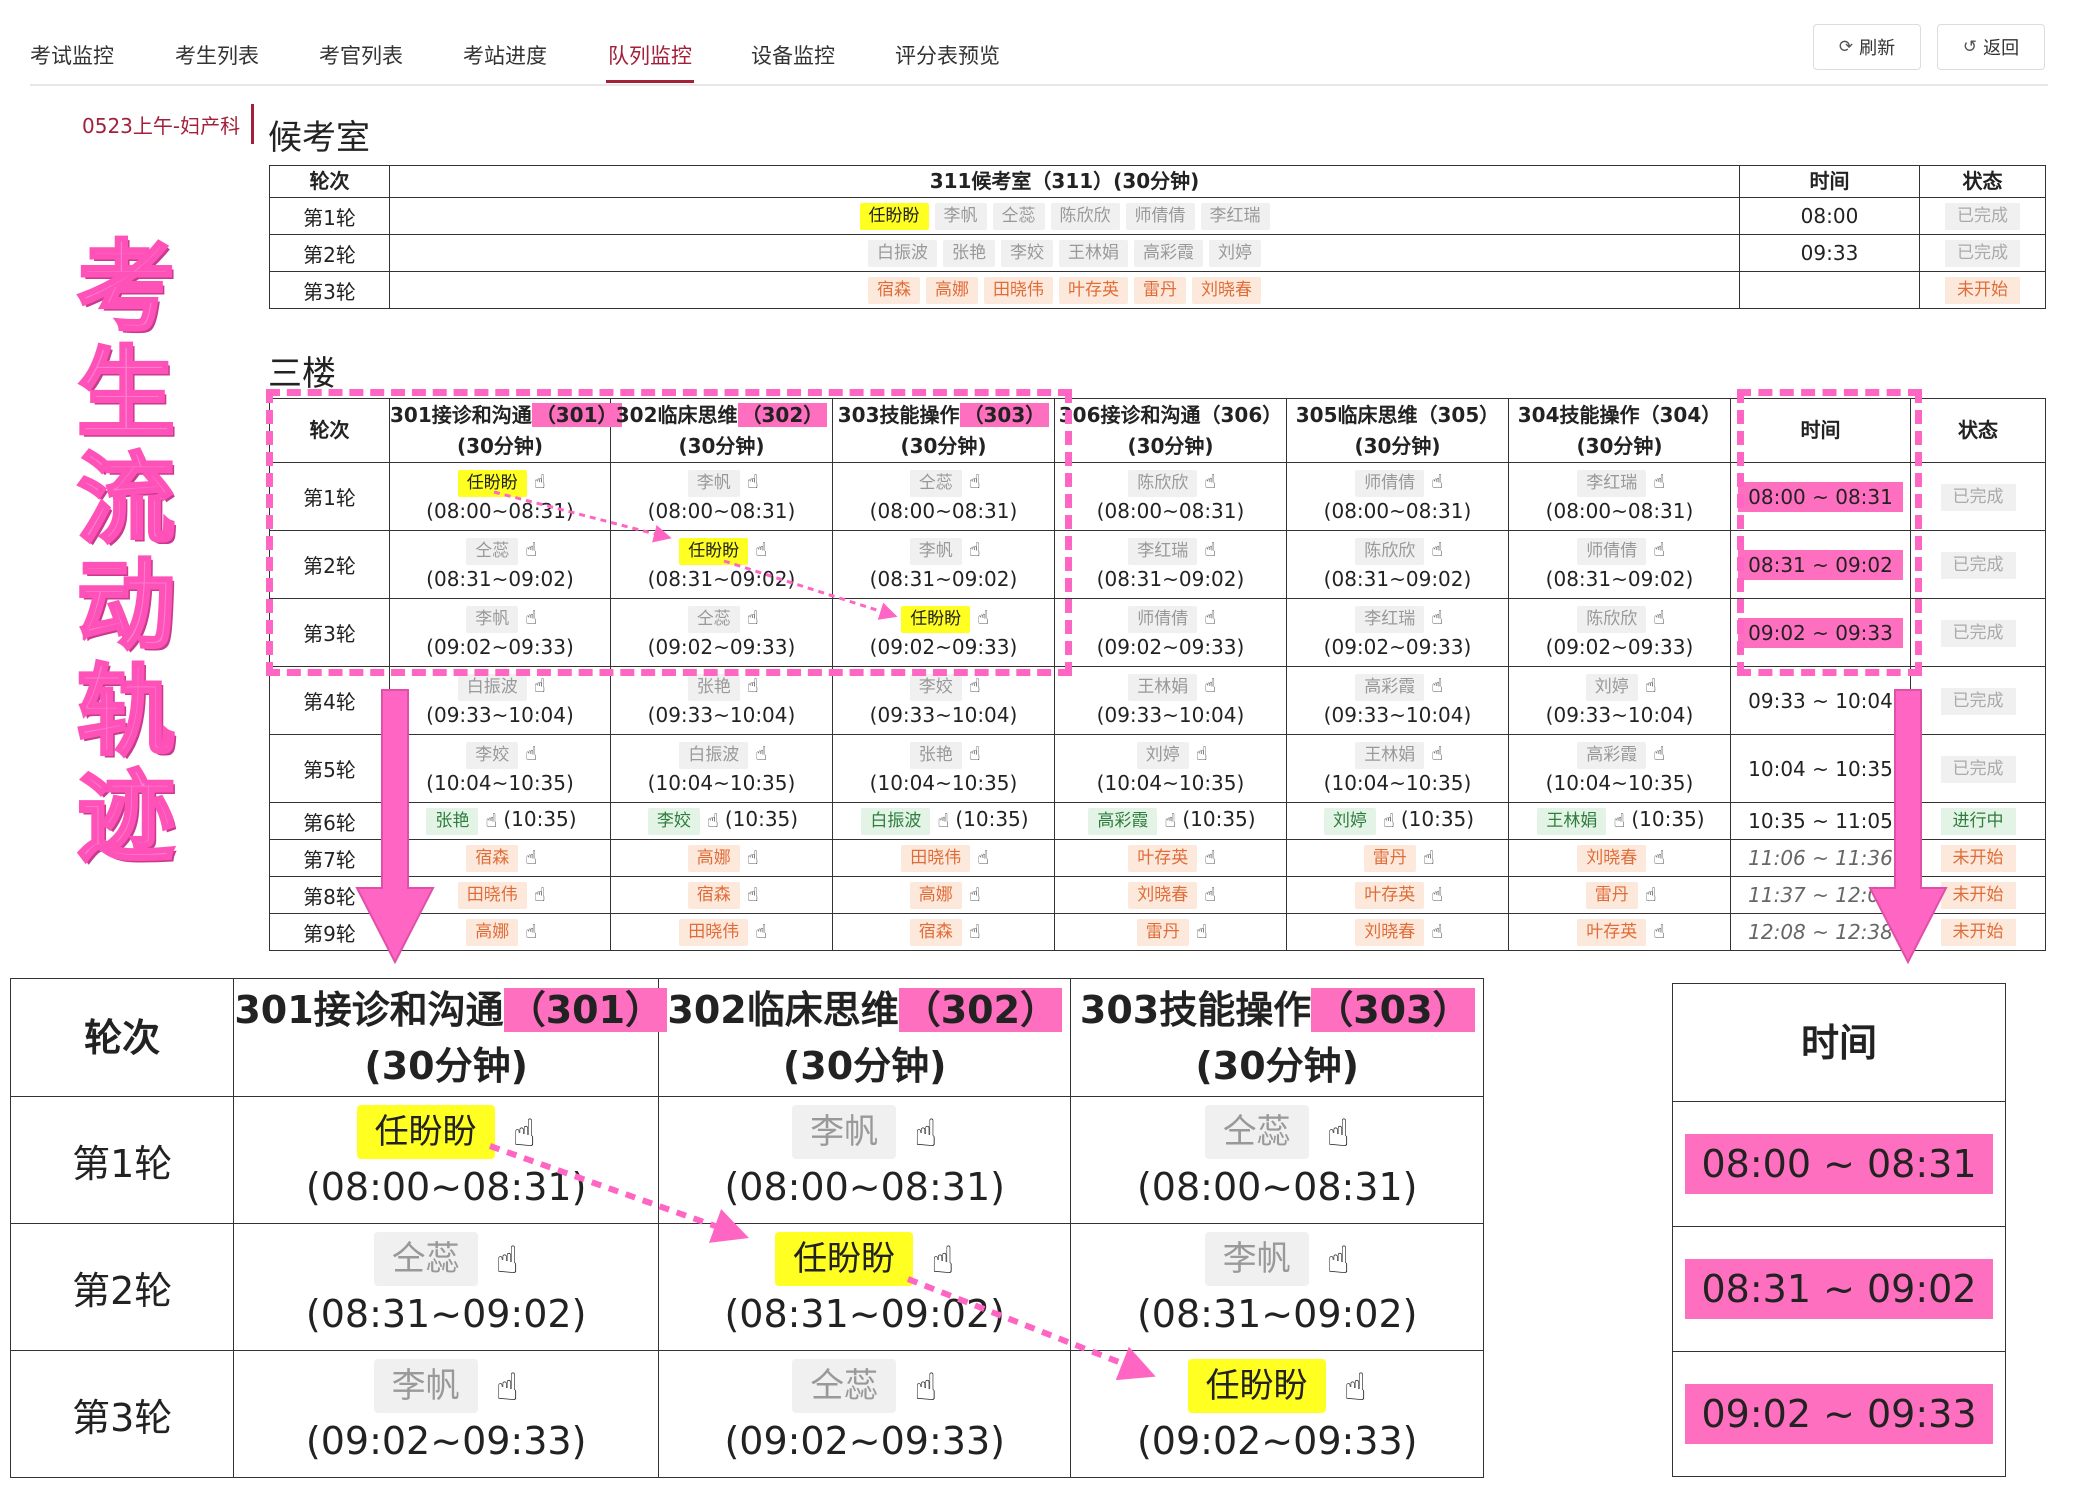  Describe the element at coordinates (1908, 827) in the screenshot. I see `zoom-down-arrow-right` at that location.